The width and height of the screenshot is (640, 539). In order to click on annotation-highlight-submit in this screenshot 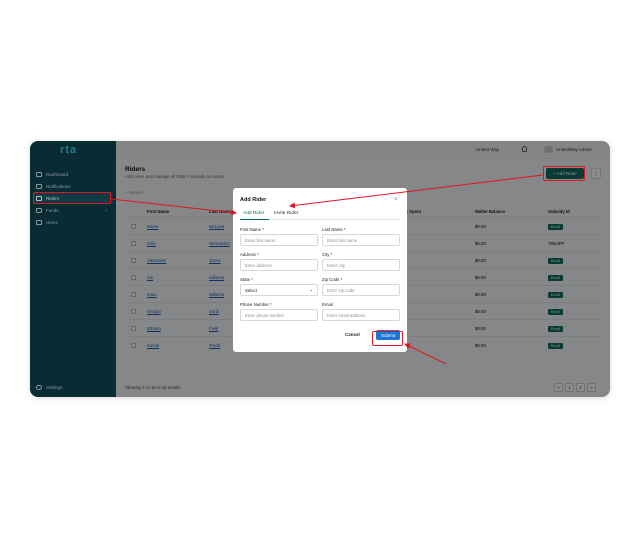, I will do `click(387, 338)`.